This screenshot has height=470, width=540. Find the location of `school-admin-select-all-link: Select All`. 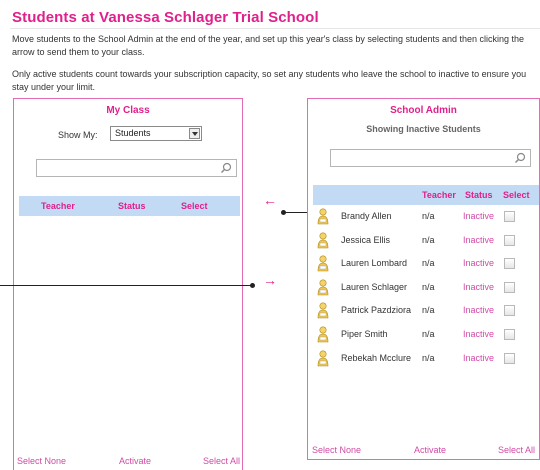

school-admin-select-all-link: Select All is located at coordinates (516, 450).